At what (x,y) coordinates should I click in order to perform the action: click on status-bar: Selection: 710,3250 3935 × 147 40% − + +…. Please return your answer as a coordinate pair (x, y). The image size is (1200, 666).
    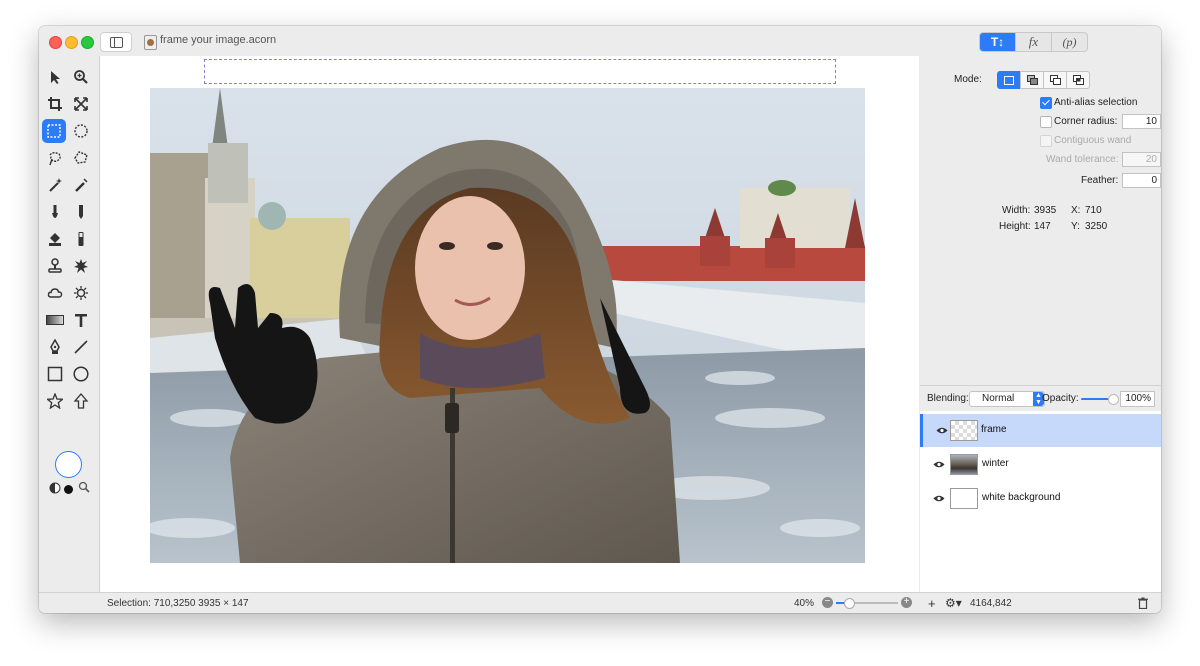
    Looking at the image, I should click on (600, 602).